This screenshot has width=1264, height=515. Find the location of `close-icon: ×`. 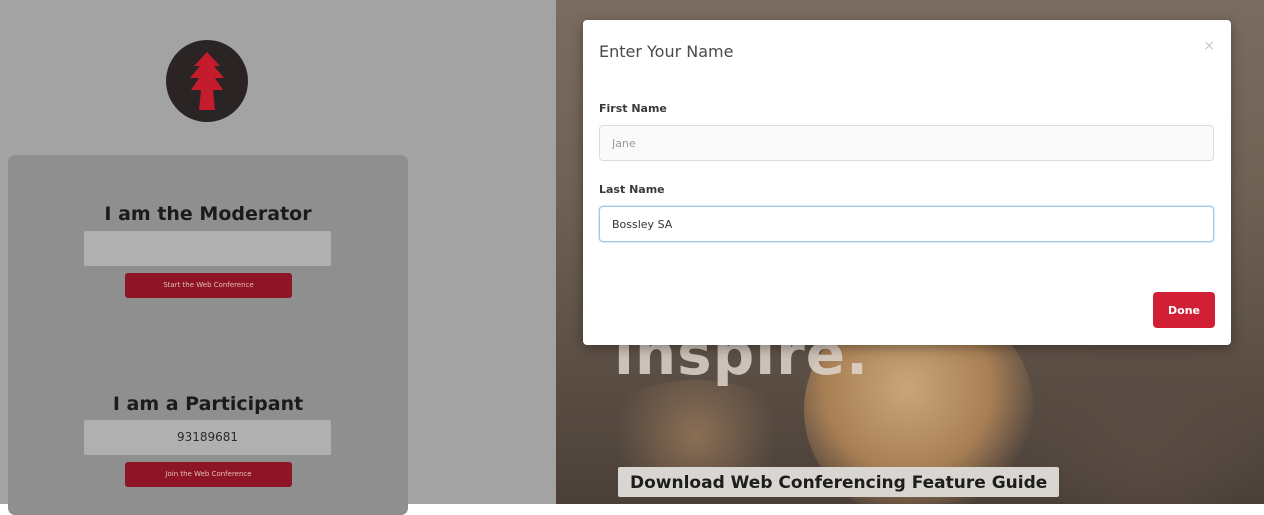

close-icon: × is located at coordinates (1209, 46).